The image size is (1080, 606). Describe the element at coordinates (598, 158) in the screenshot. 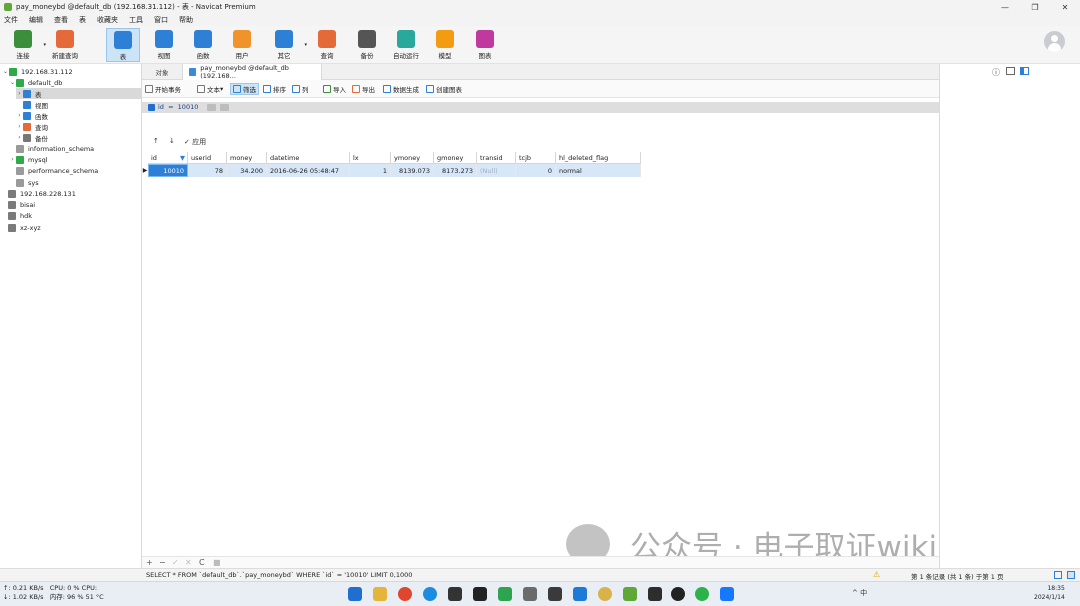

I see `column-header-hl-deleted-flag: hl_deleted_flag` at that location.